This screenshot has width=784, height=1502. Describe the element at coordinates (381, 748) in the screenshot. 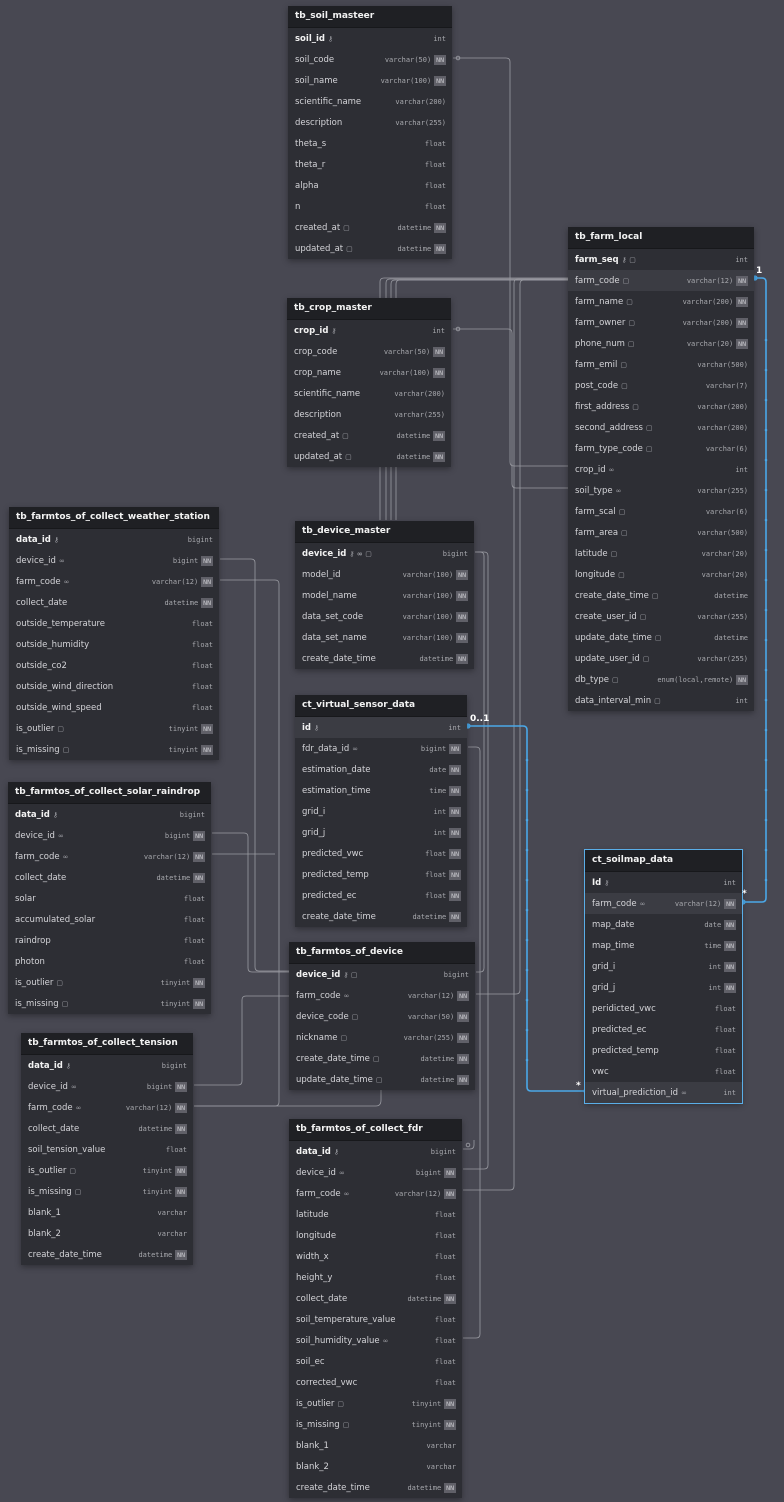

I see `column-row: fdr_data_id ∞ bigint NN` at that location.